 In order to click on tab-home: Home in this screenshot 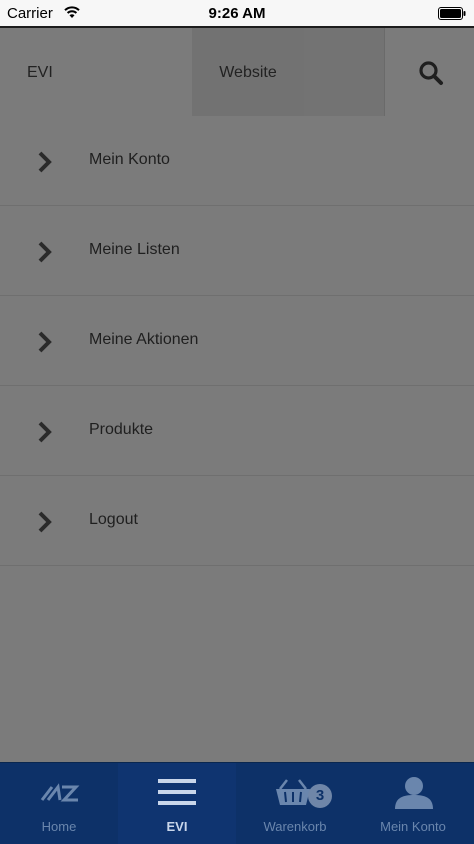, I will do `click(59, 803)`.